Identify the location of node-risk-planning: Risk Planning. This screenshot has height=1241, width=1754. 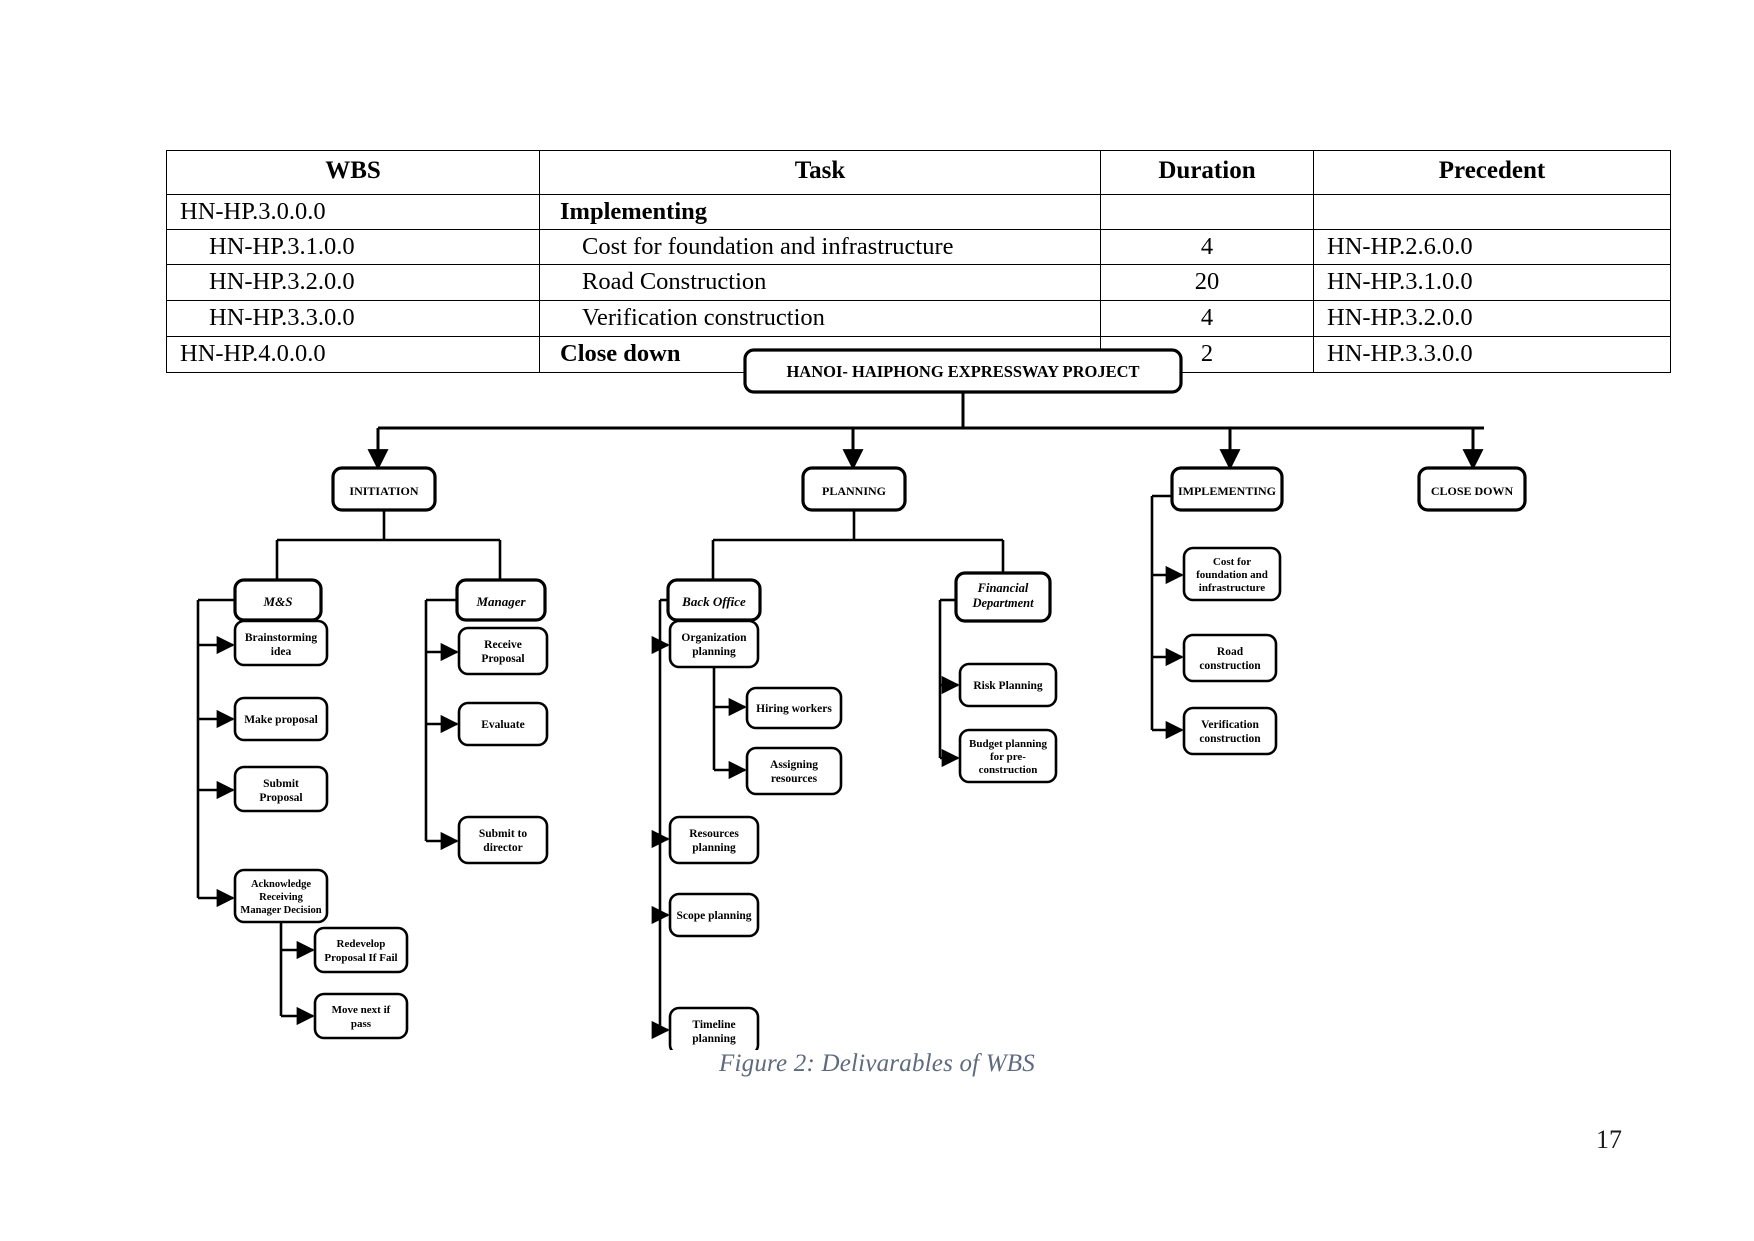
(1008, 685).